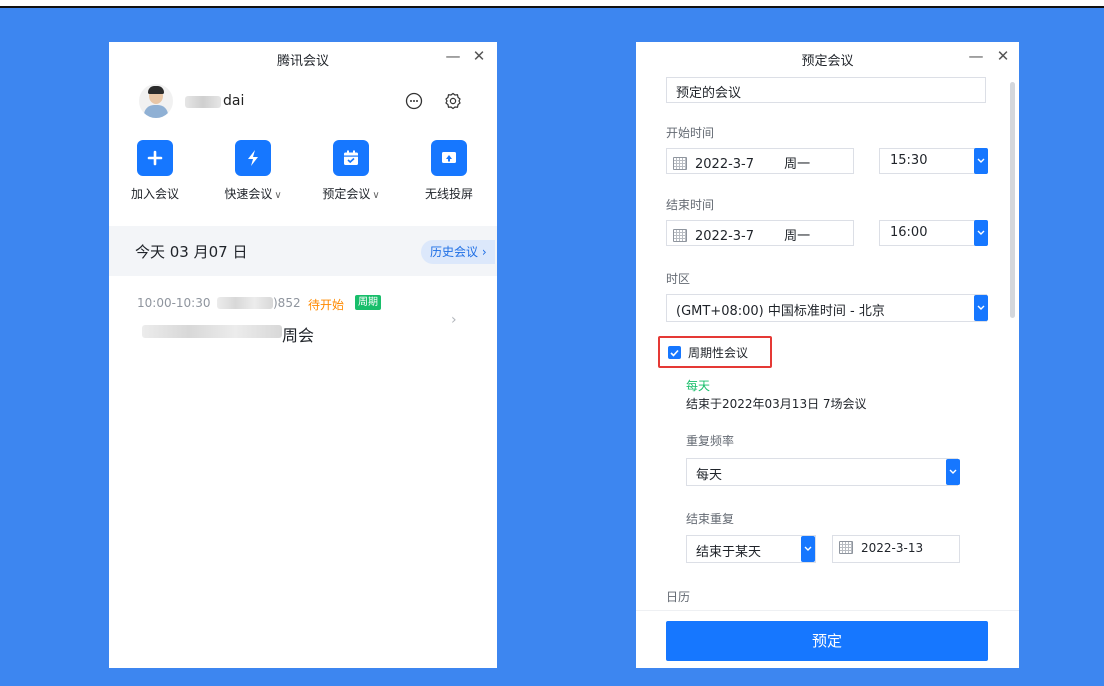 The width and height of the screenshot is (1104, 686). I want to click on meeting-id-suffix: )852, so click(287, 303).